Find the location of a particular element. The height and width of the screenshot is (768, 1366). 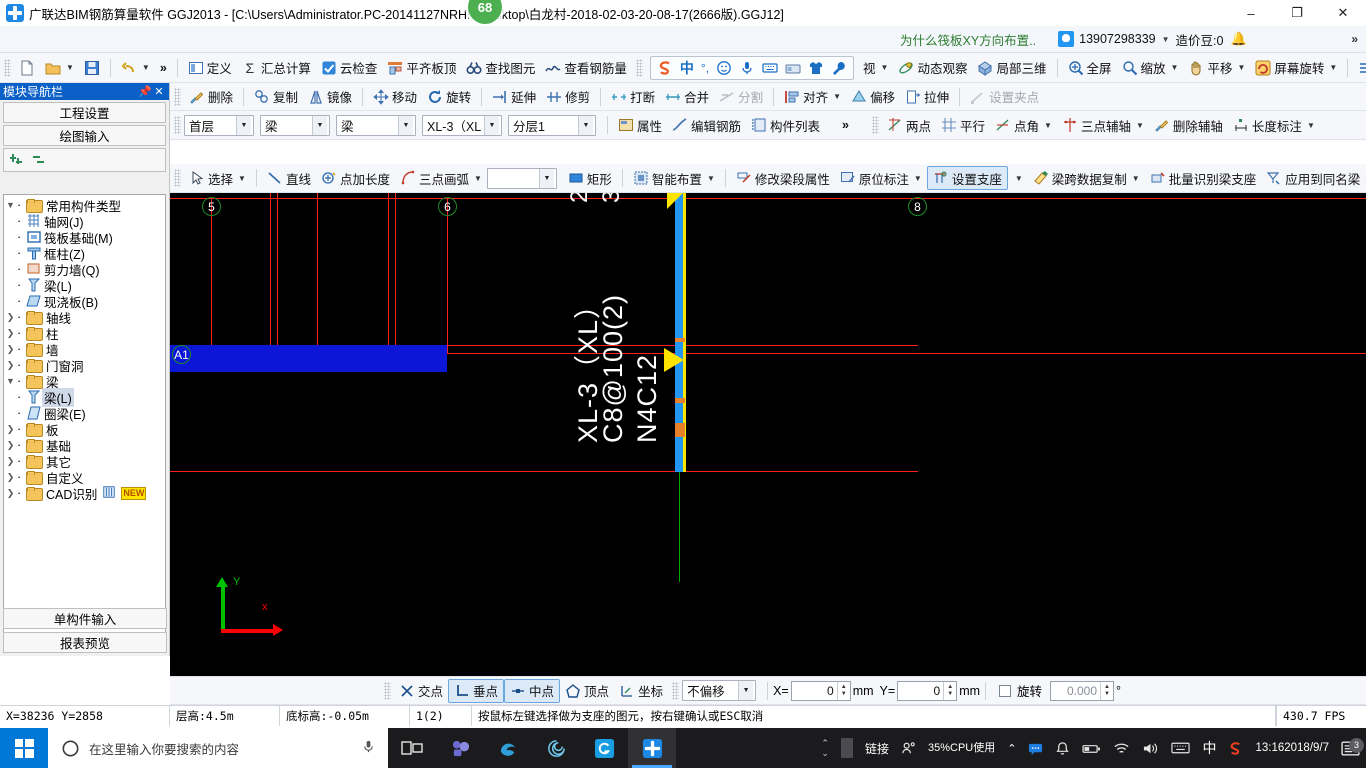

edge-icon is located at coordinates (508, 748).